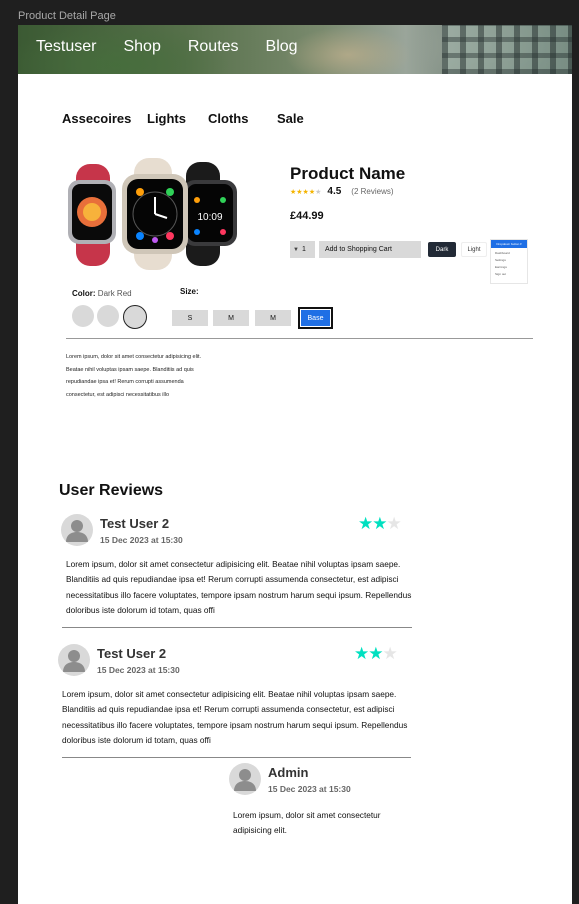 Image resolution: width=579 pixels, height=904 pixels. What do you see at coordinates (166, 118) in the screenshot?
I see `category-lights: Lights` at bounding box center [166, 118].